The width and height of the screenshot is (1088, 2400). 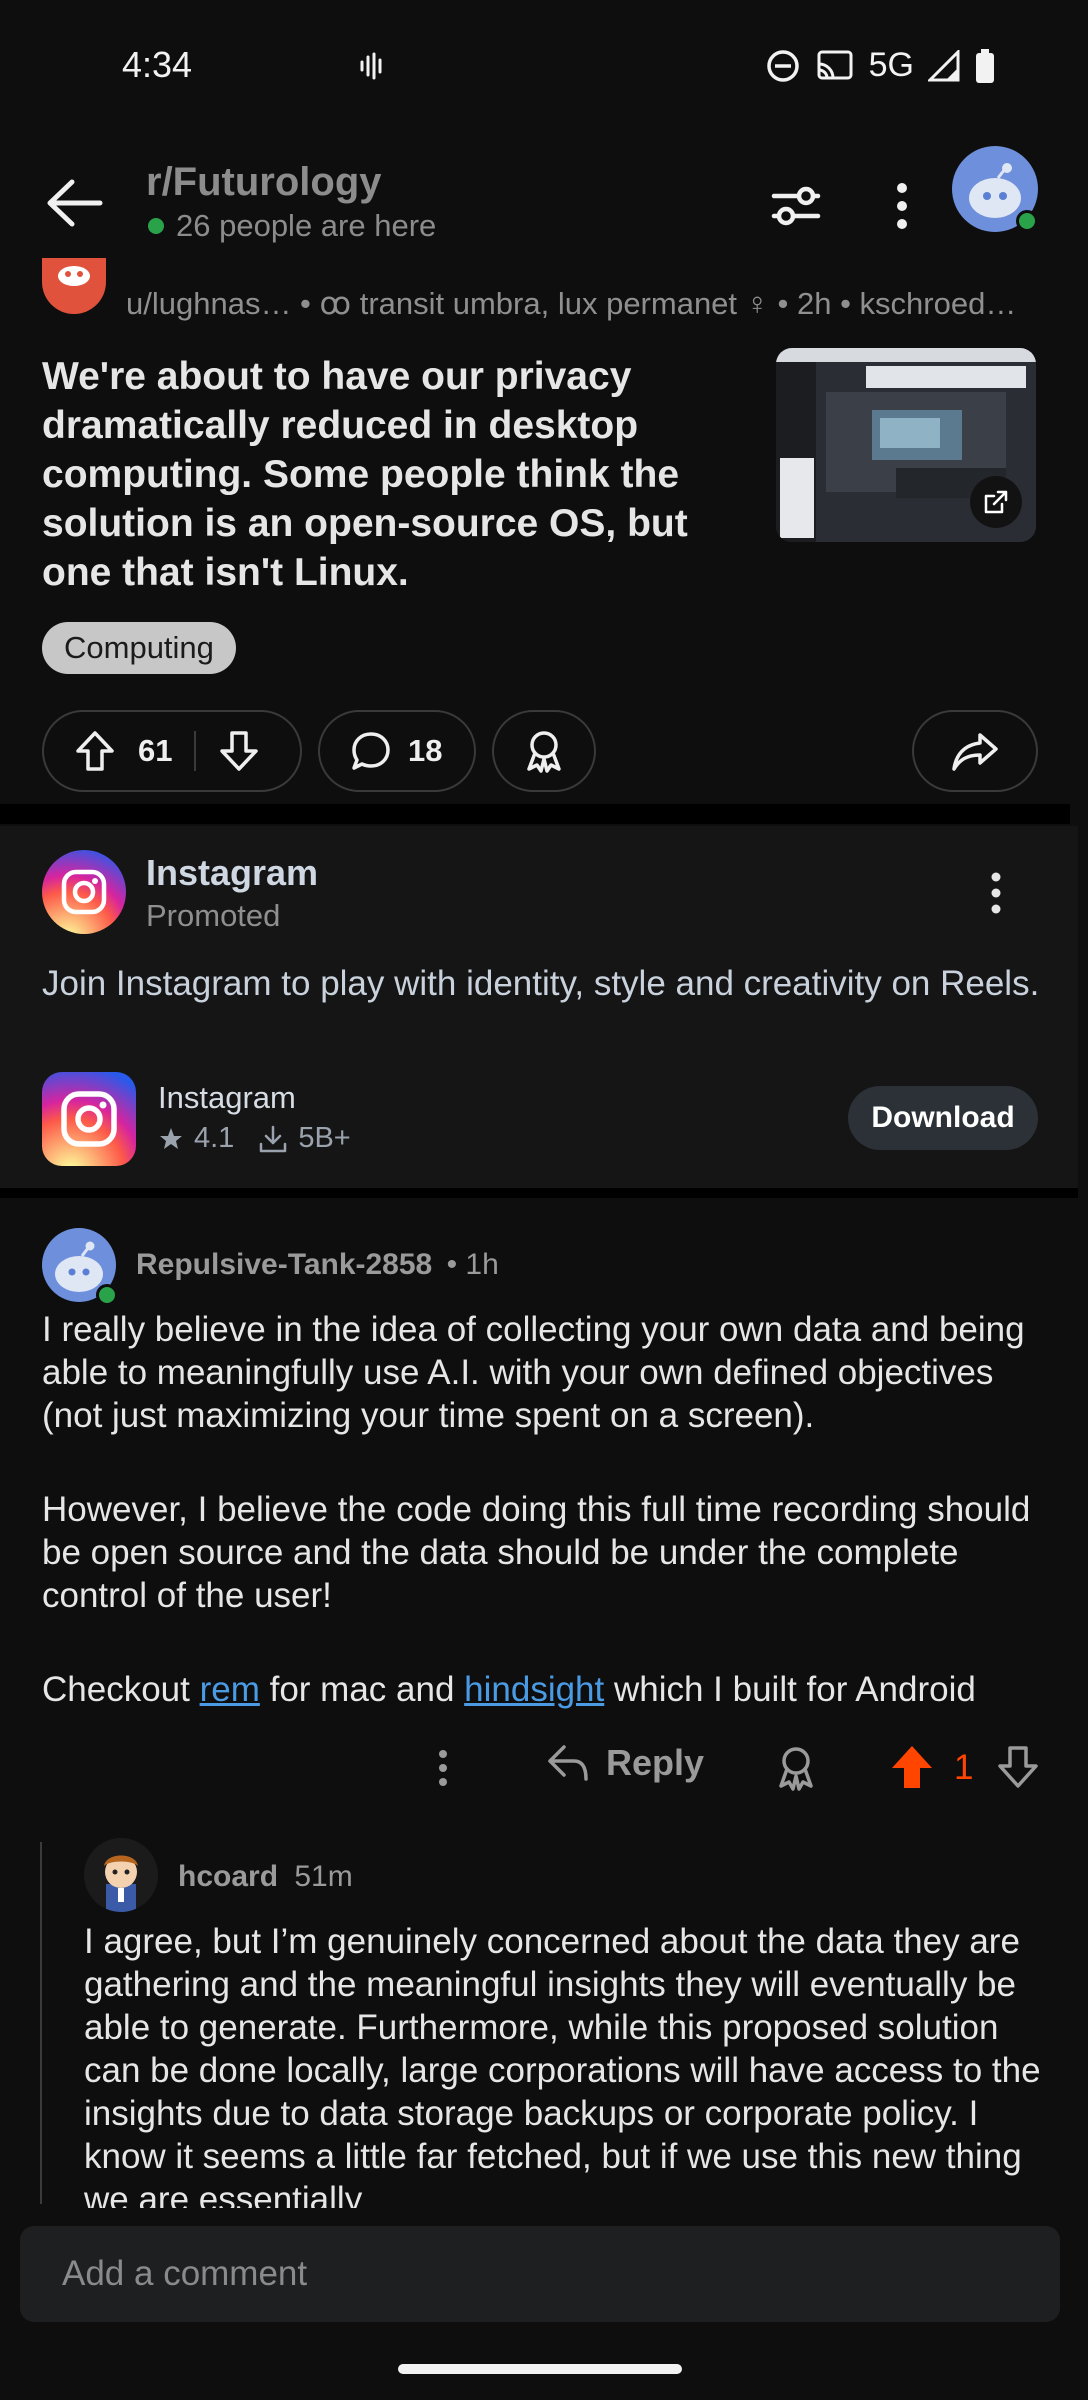 What do you see at coordinates (655, 1762) in the screenshot?
I see `reply-label: Reply` at bounding box center [655, 1762].